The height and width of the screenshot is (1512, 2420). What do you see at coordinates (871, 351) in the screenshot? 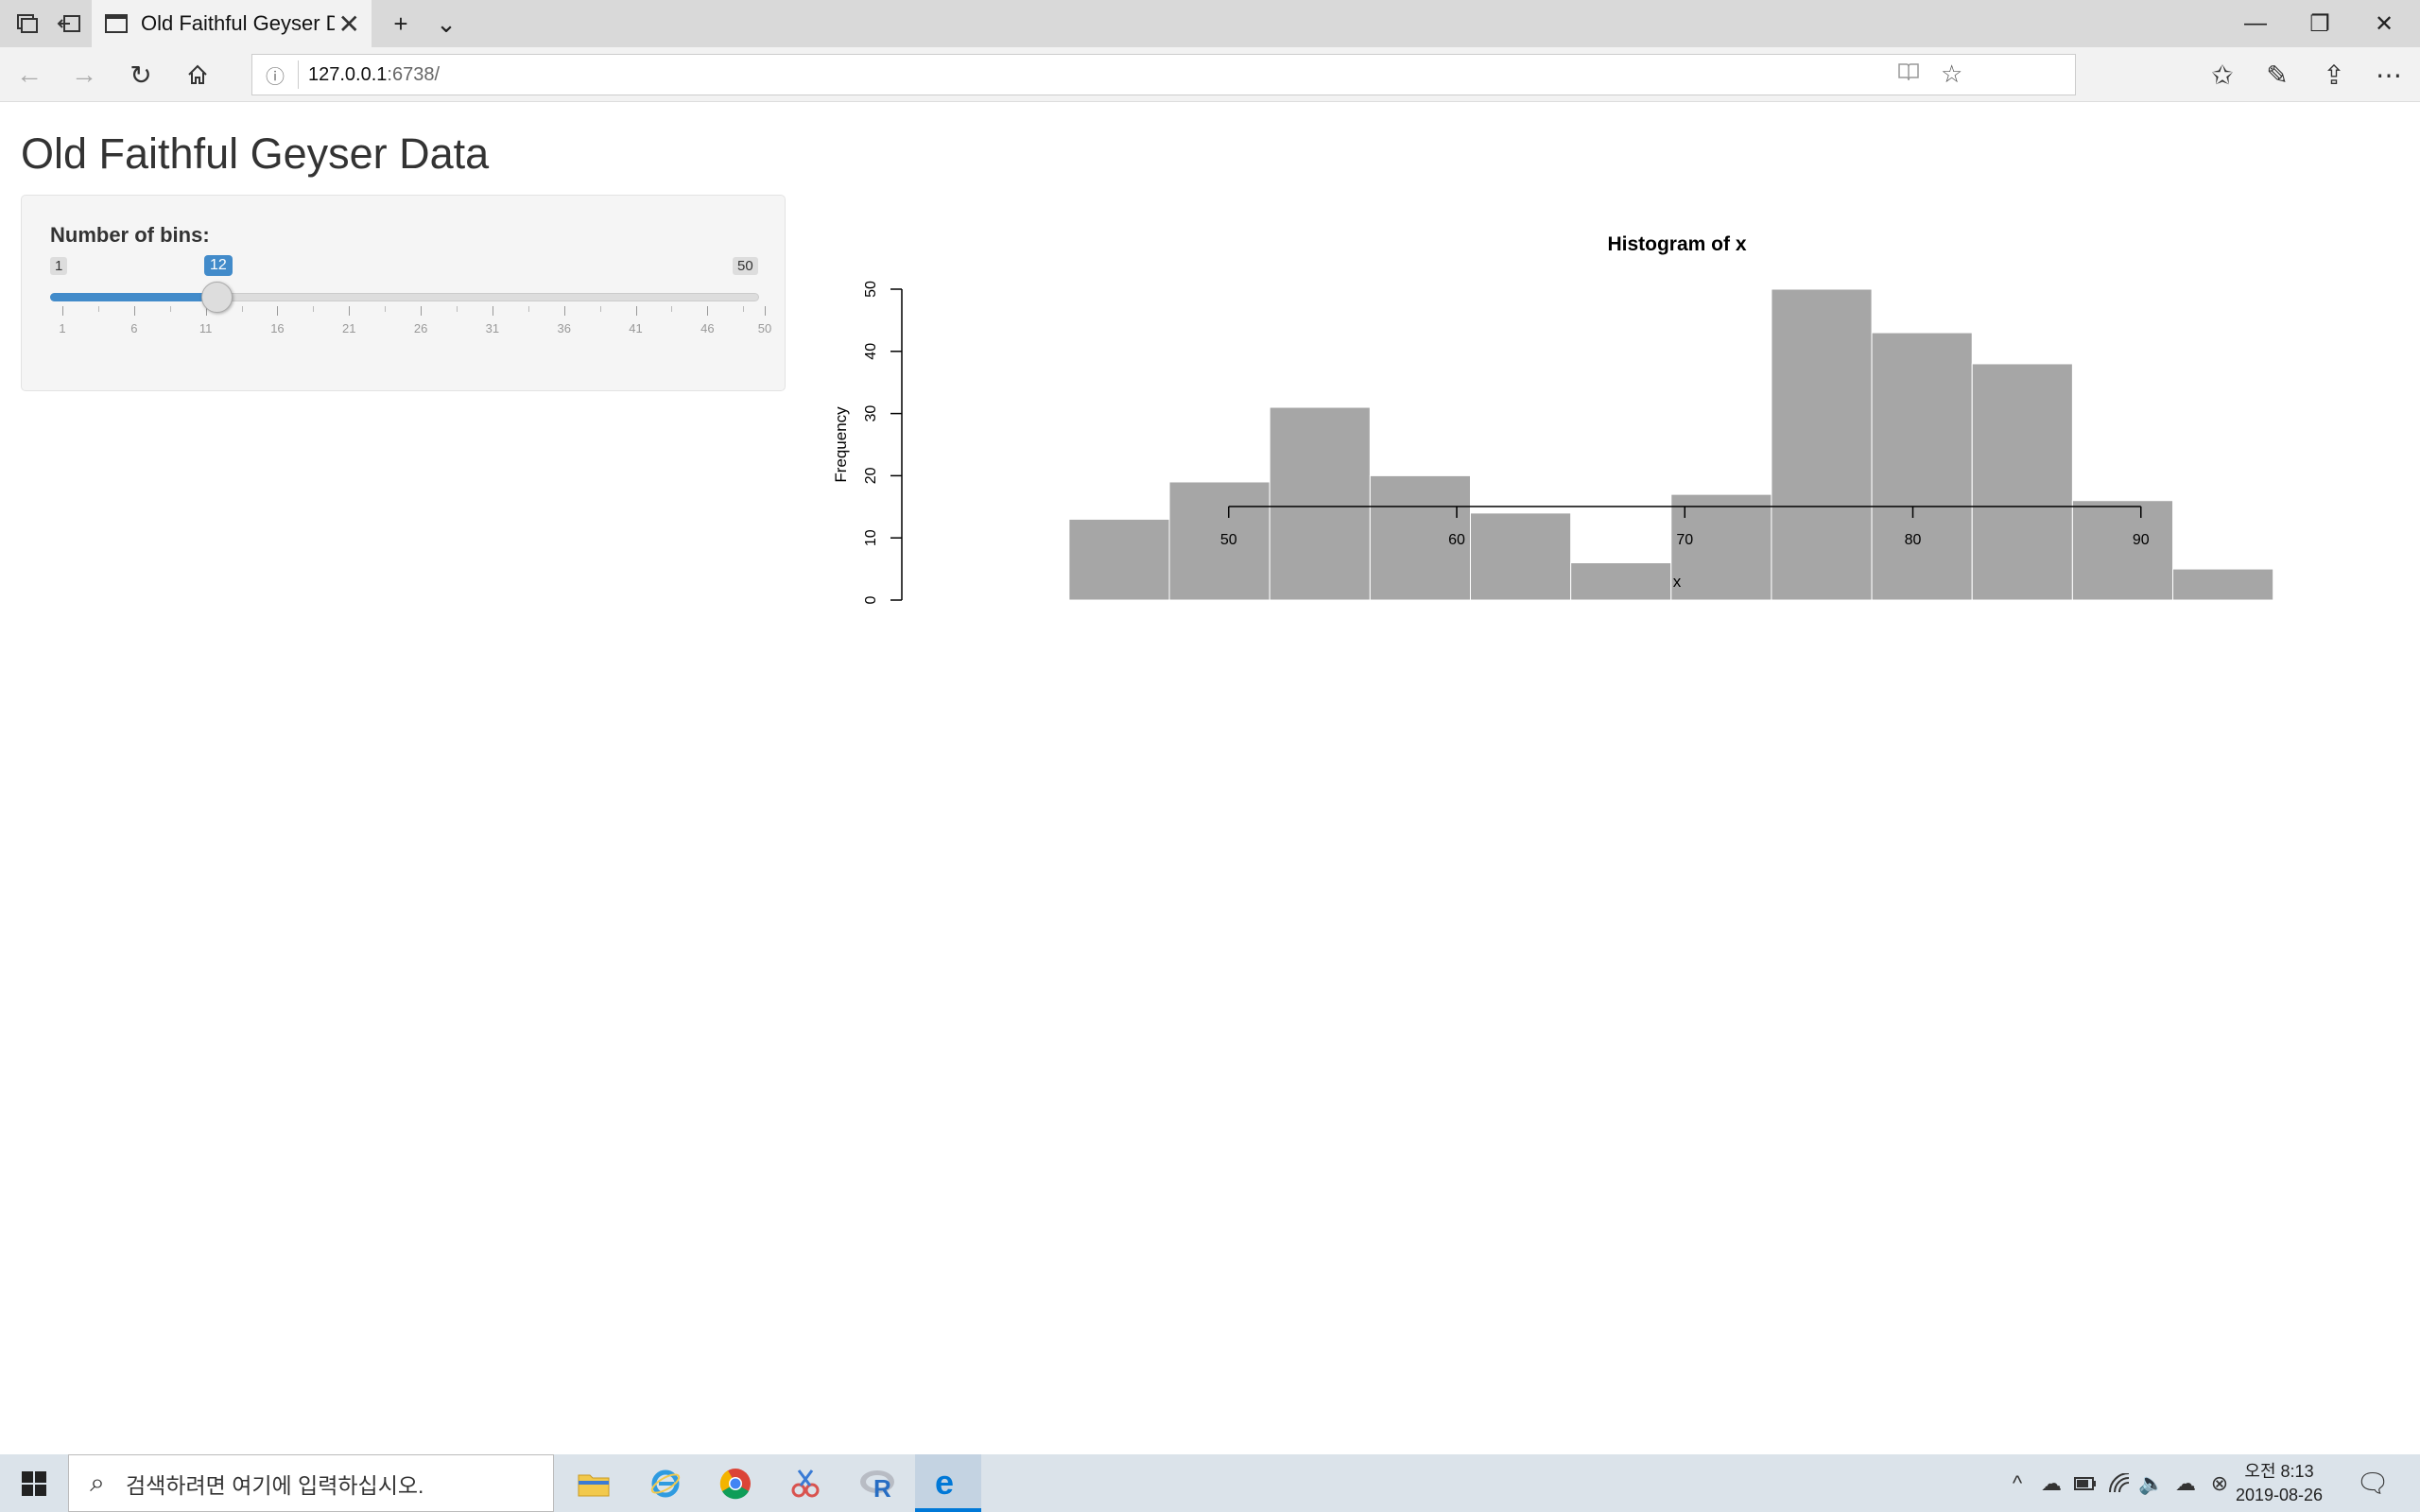
I see `y-tick-label: 40` at bounding box center [871, 351].